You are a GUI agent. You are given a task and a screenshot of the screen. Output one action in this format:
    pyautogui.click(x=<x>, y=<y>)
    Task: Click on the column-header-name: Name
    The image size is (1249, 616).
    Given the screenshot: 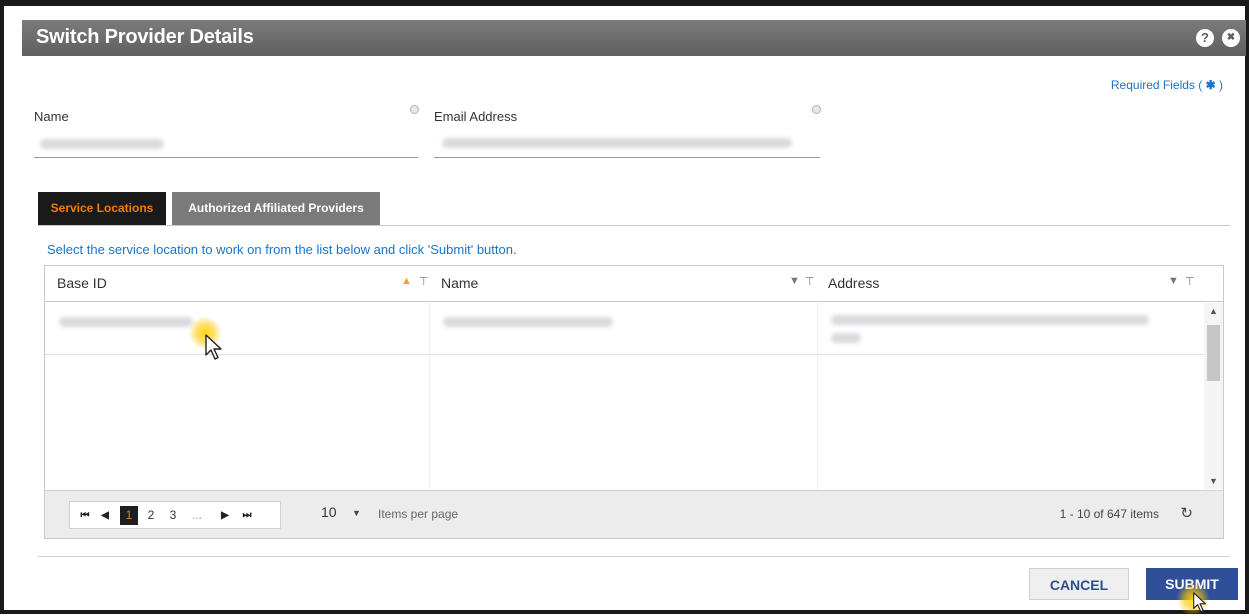 What is the action you would take?
    pyautogui.click(x=459, y=283)
    